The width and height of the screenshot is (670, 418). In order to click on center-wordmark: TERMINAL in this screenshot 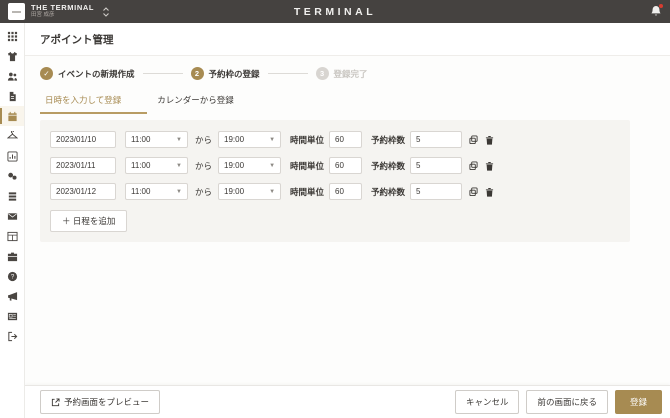, I will do `click(335, 11)`.